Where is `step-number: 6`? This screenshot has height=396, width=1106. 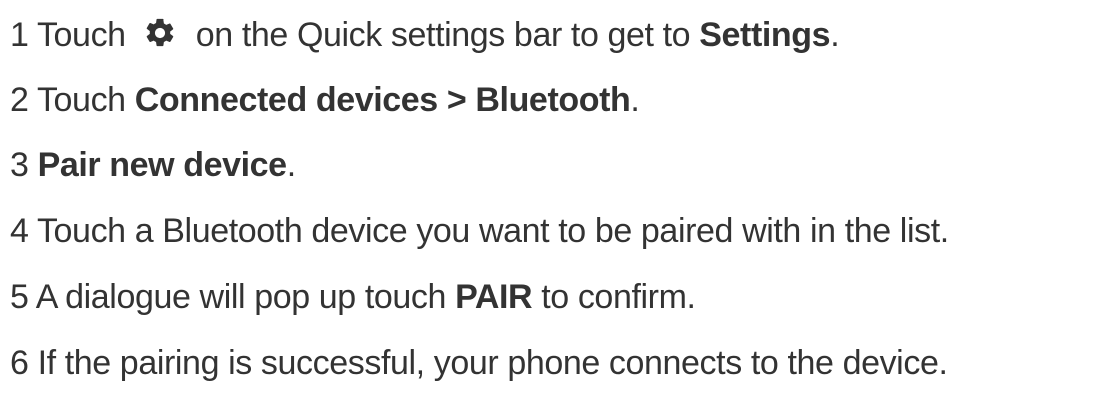 step-number: 6 is located at coordinates (19, 363).